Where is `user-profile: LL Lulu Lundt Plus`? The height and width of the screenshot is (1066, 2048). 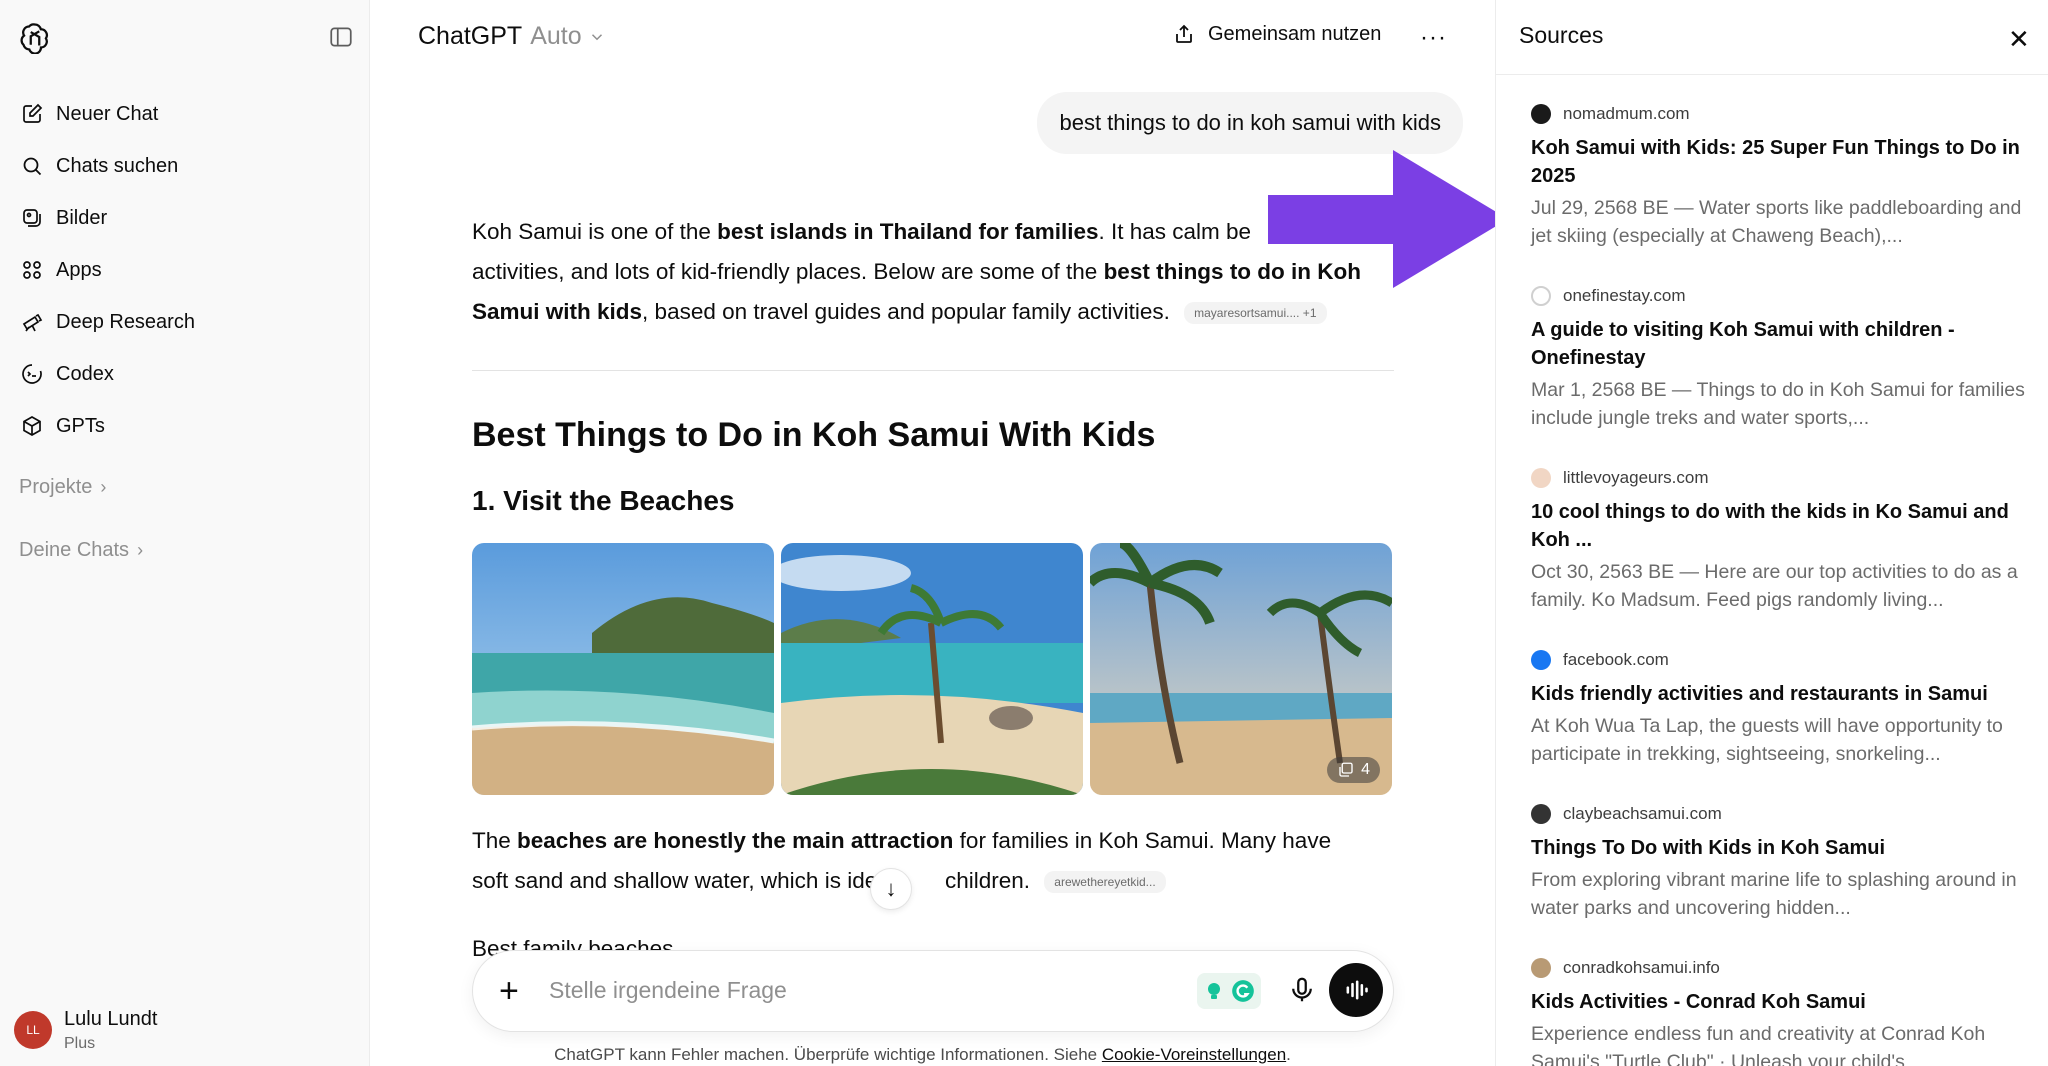 user-profile: LL Lulu Lundt Plus is located at coordinates (85, 1030).